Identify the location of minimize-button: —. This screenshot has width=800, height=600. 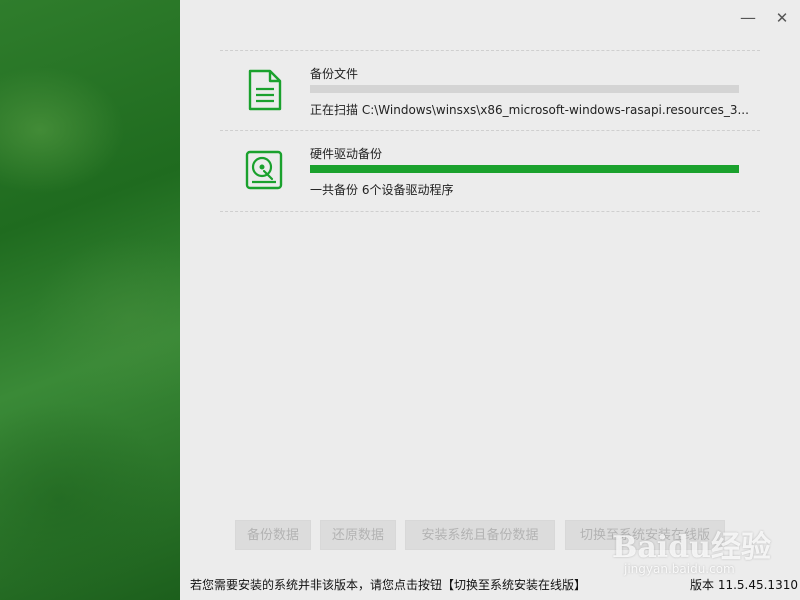
(748, 18).